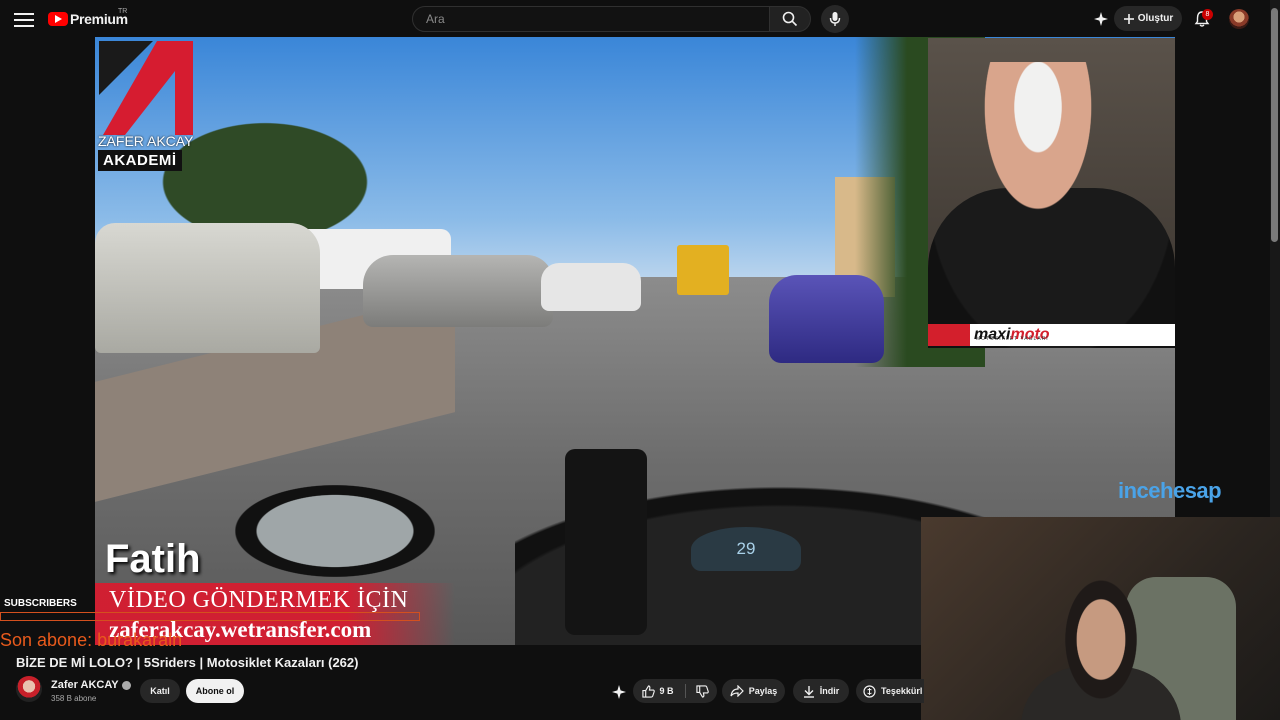 The height and width of the screenshot is (720, 1280). I want to click on create-button: Oluştur, so click(1148, 18).